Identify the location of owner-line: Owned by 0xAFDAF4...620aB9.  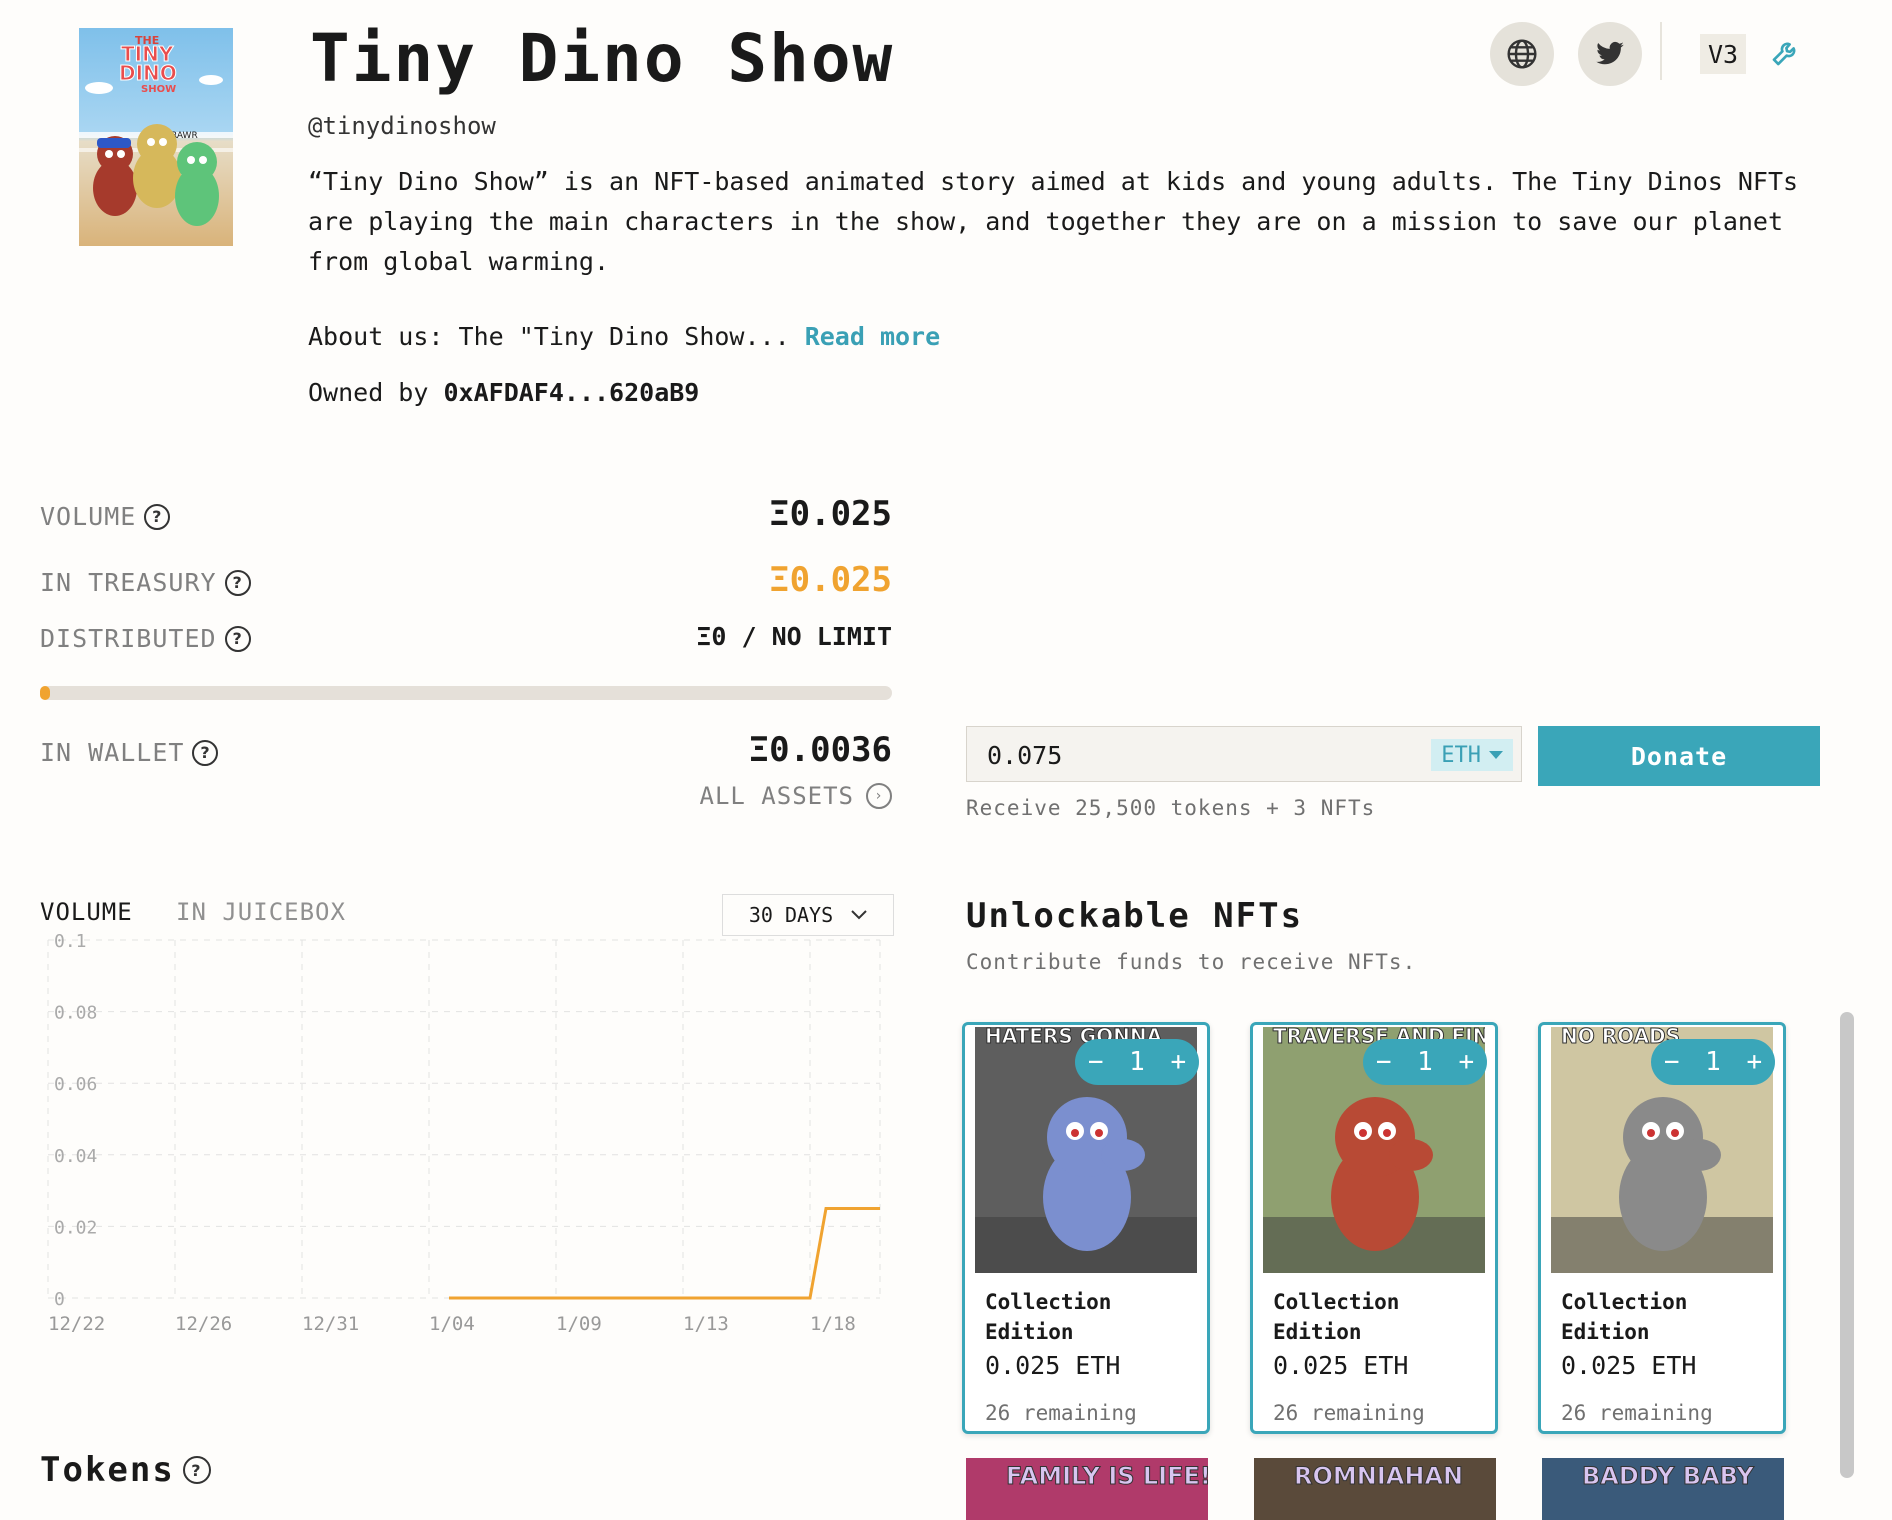
(503, 392).